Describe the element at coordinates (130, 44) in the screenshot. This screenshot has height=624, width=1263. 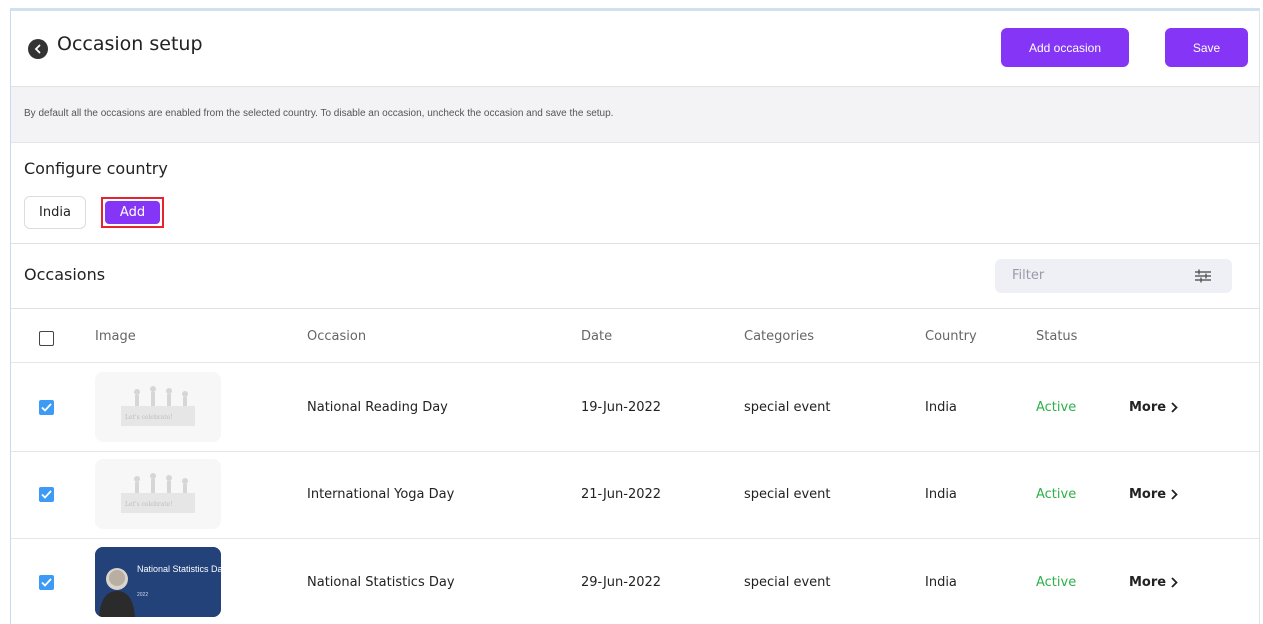
I see `page-title: Occasion setup` at that location.